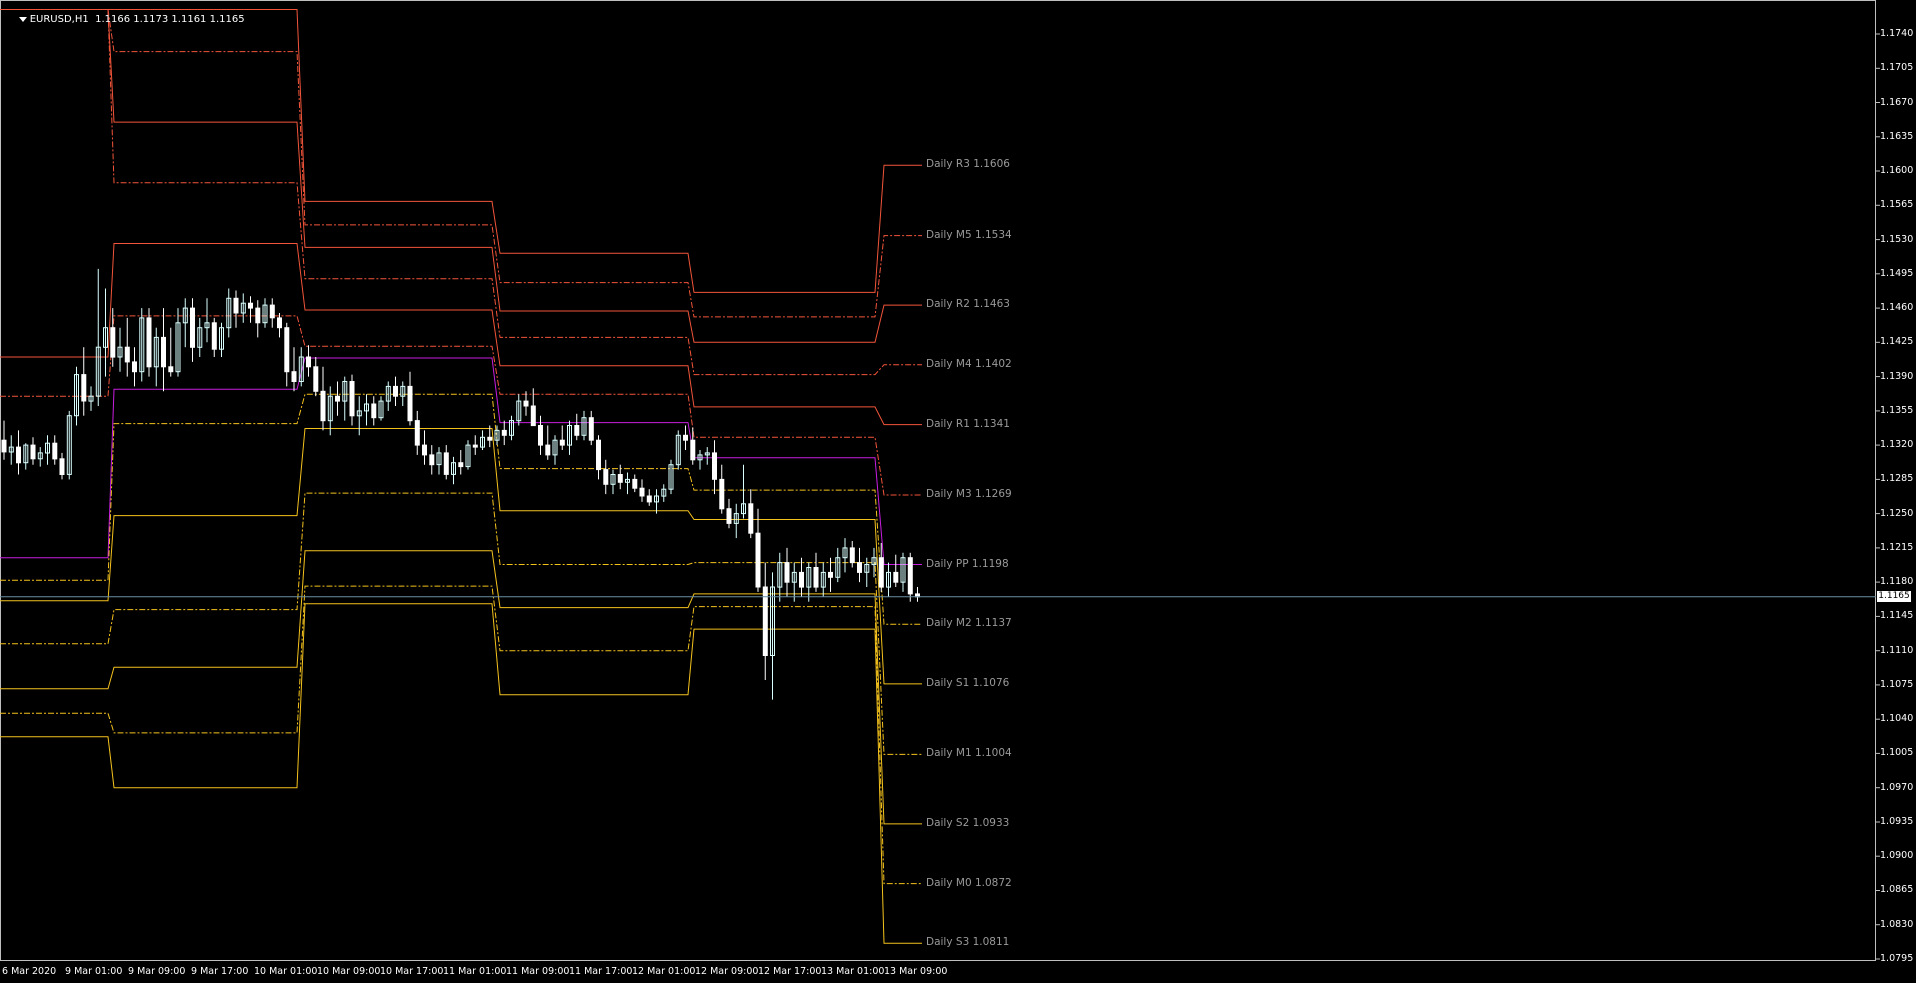 The height and width of the screenshot is (983, 1916). I want to click on y-tick-label: 1.0970, so click(1897, 787).